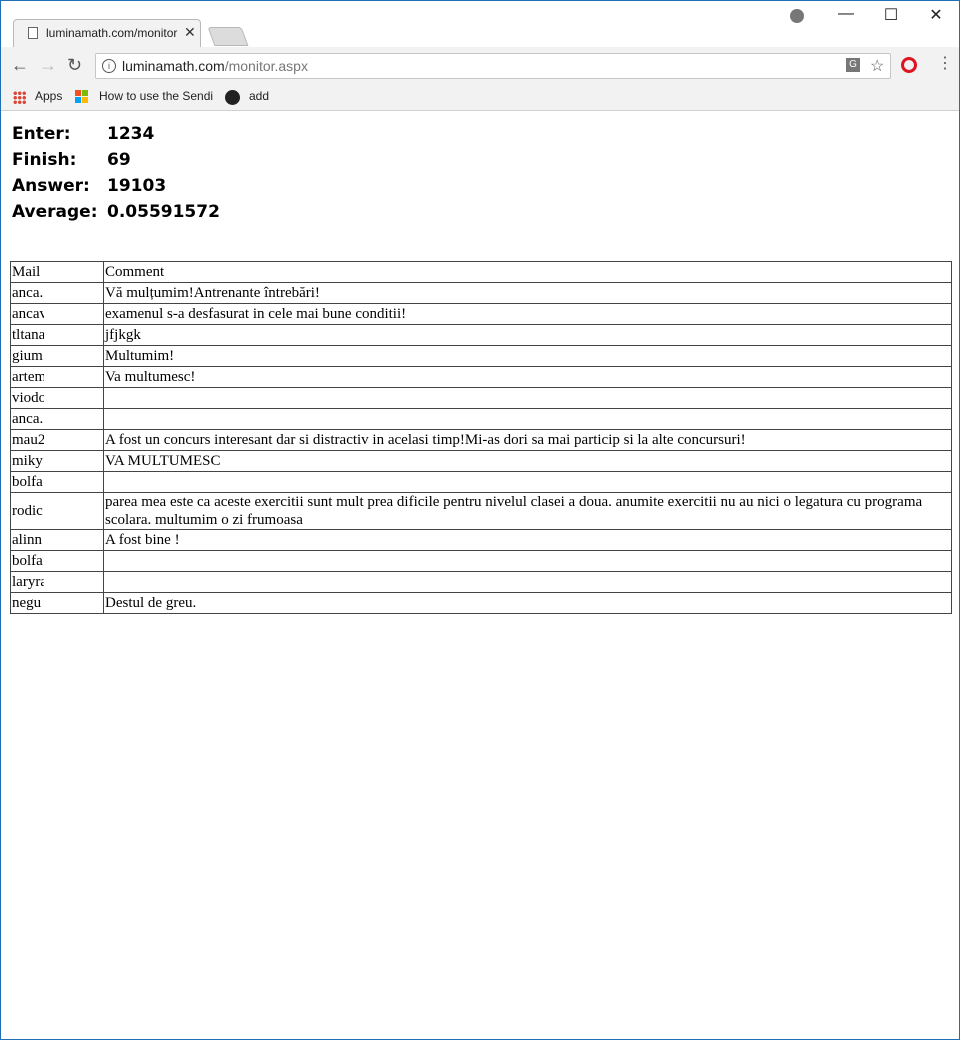 This screenshot has width=960, height=1040. Describe the element at coordinates (527, 377) in the screenshot. I see `comment-cell: Va multumesc!` at that location.